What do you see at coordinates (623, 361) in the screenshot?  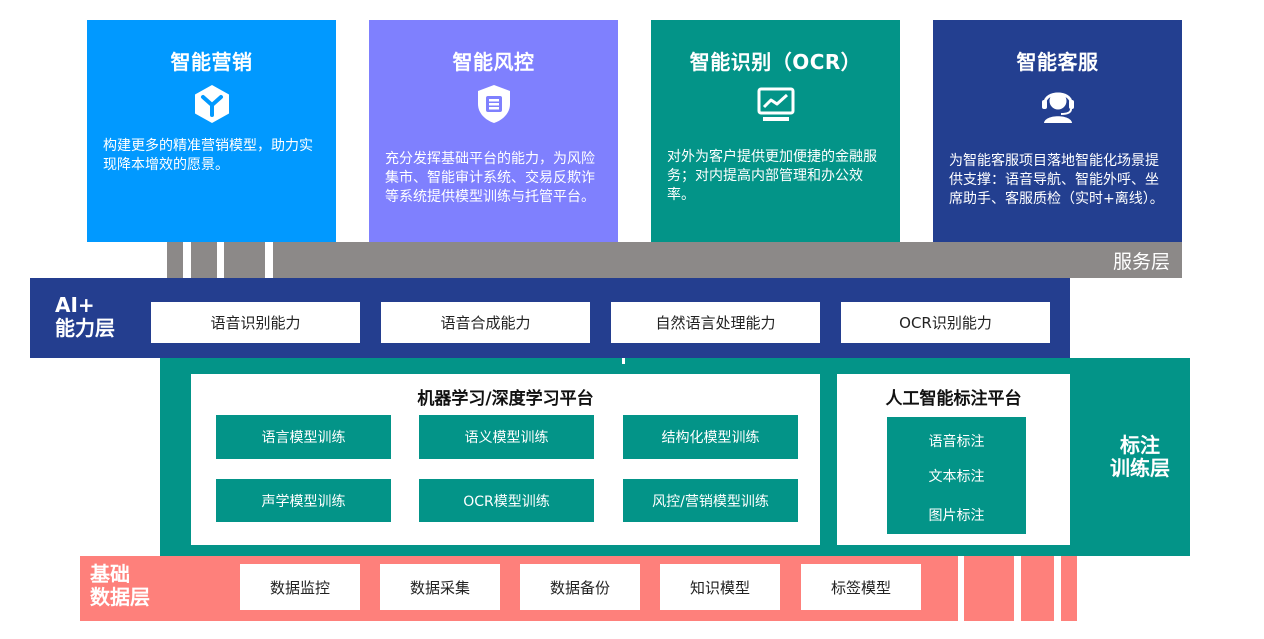 I see `divider` at bounding box center [623, 361].